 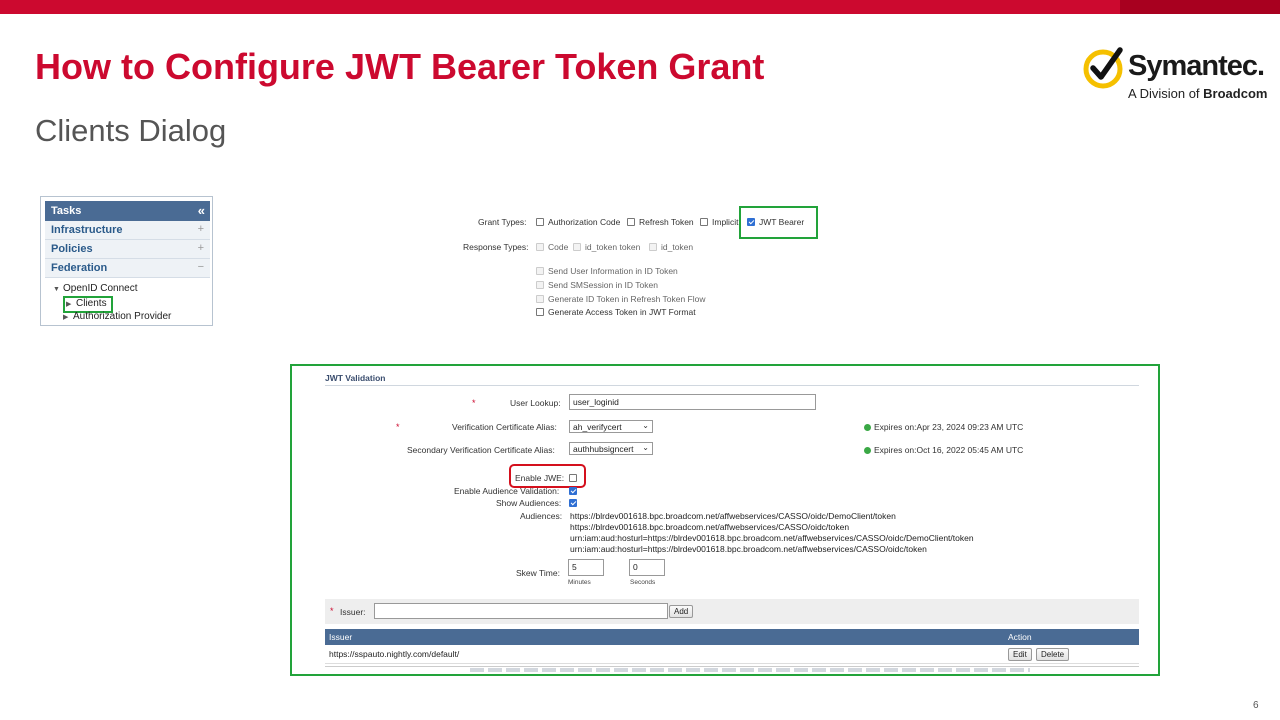 What do you see at coordinates (547, 476) in the screenshot?
I see `enable-jwe-highlight` at bounding box center [547, 476].